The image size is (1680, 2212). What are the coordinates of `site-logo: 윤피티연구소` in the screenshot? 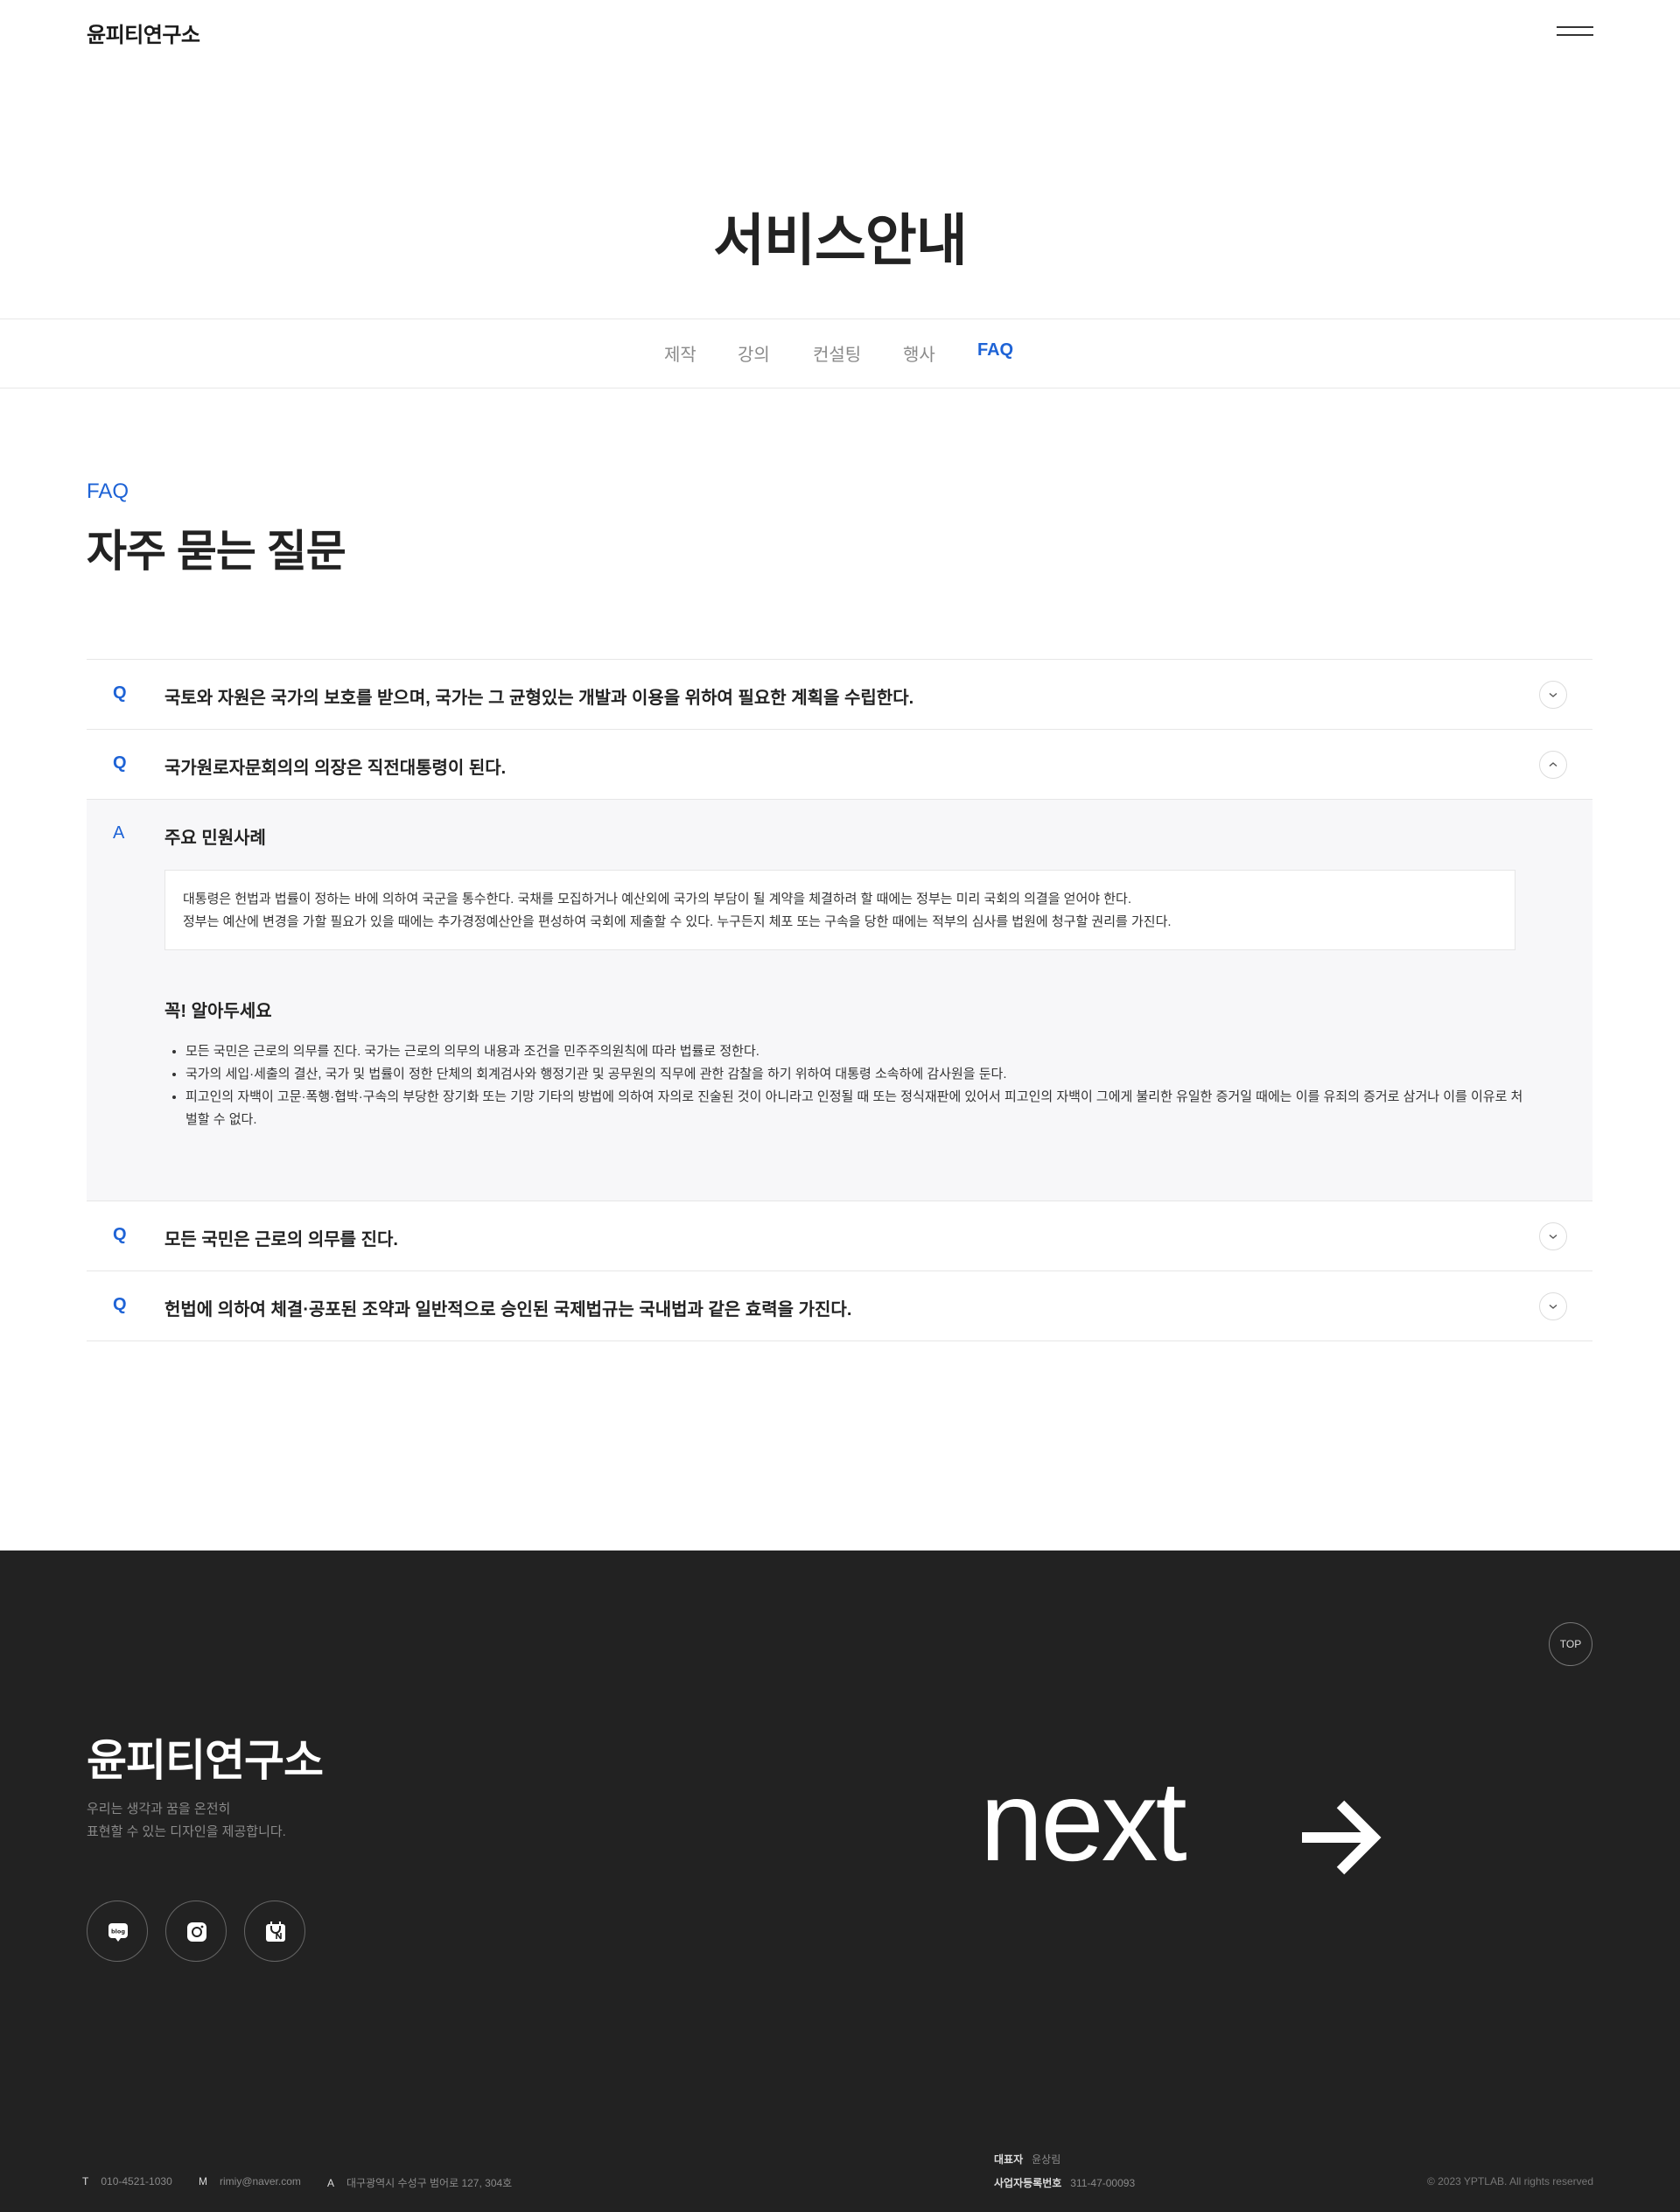 It's located at (143, 33).